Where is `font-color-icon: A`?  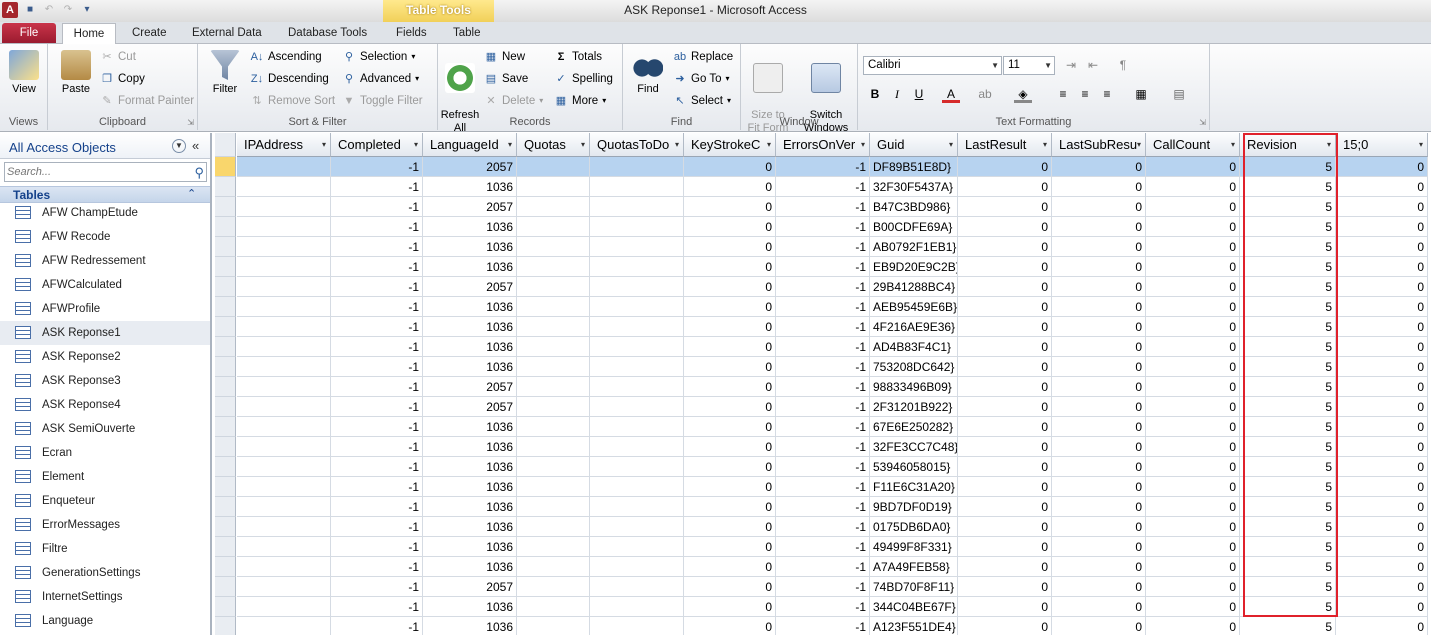
font-color-icon: A is located at coordinates (951, 94).